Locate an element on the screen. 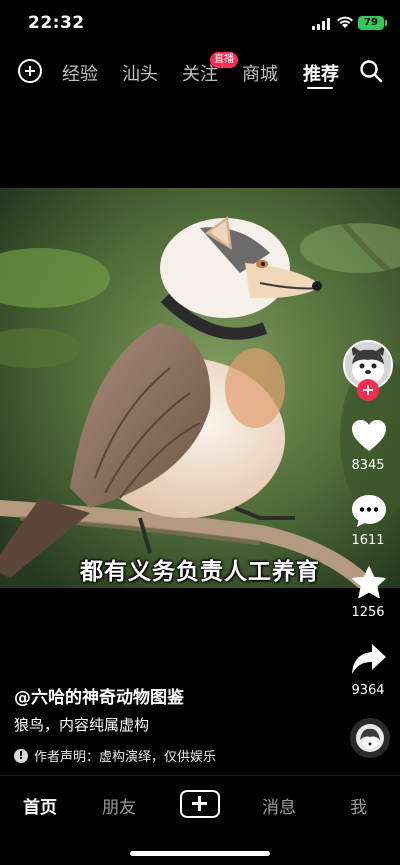 This screenshot has width=400, height=865. search-icon is located at coordinates (371, 71).